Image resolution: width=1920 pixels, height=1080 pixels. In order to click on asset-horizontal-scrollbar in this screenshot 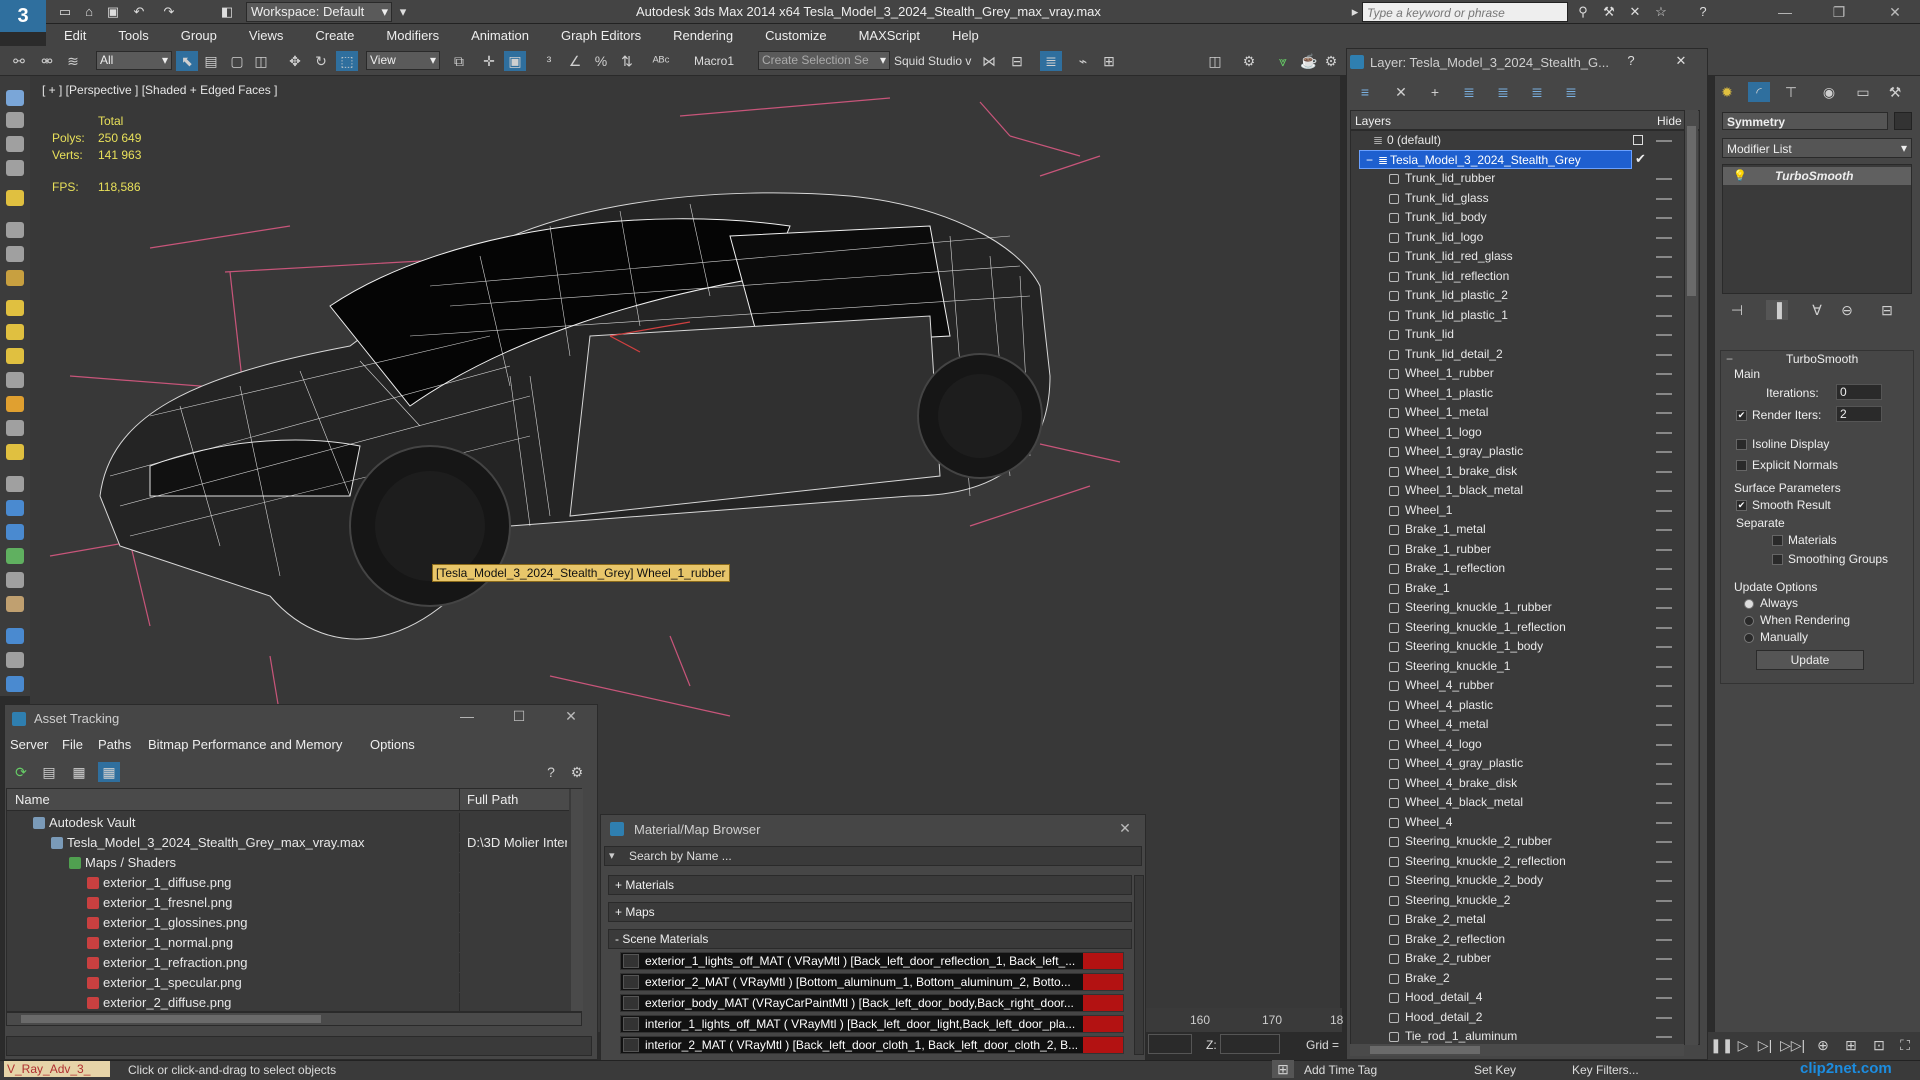, I will do `click(294, 1019)`.